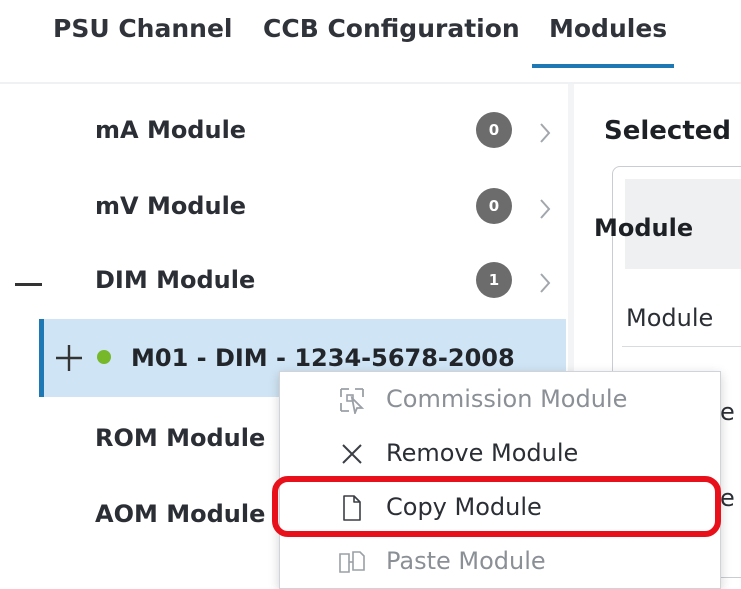  What do you see at coordinates (171, 130) in the screenshot?
I see `module-label: mA Module` at bounding box center [171, 130].